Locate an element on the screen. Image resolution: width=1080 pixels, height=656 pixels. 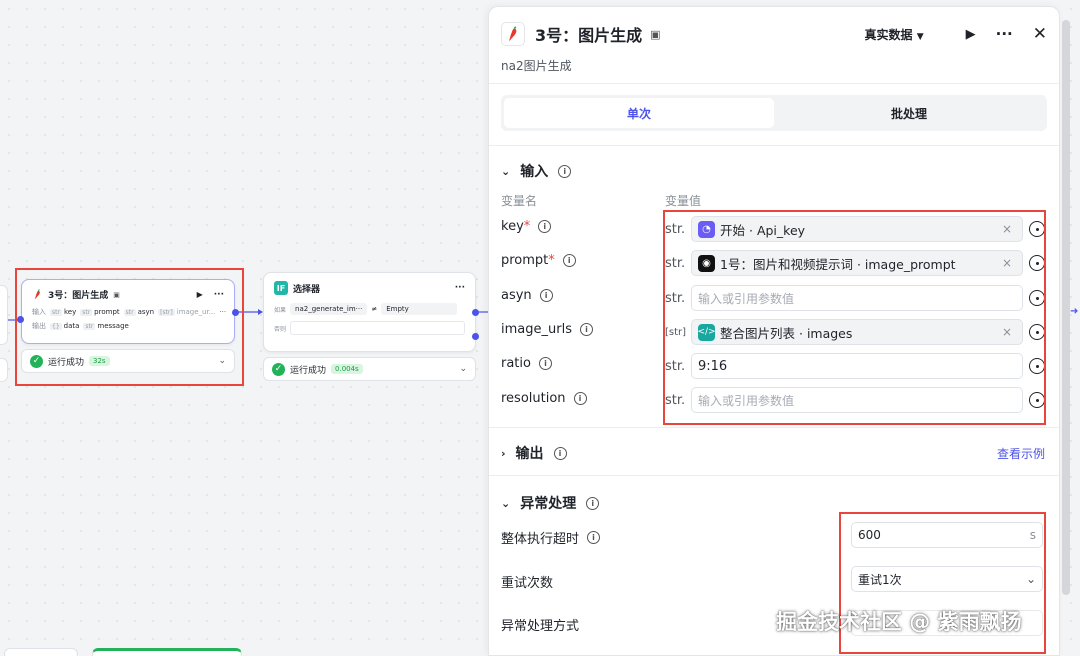
output-chip: str message is located at coordinates (106, 326).